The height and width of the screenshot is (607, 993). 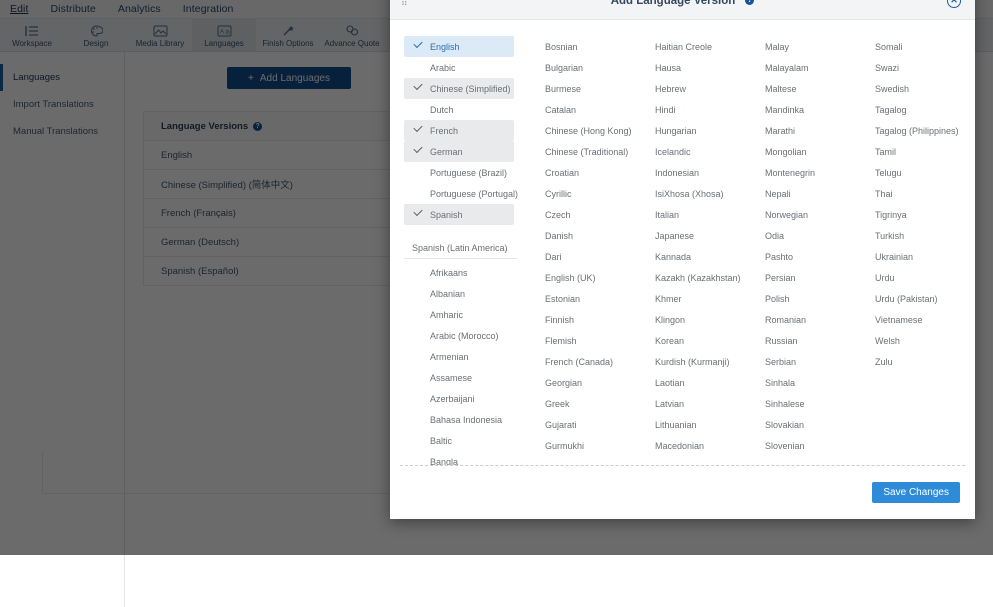 I want to click on language-option: Dari, so click(x=576, y=256).